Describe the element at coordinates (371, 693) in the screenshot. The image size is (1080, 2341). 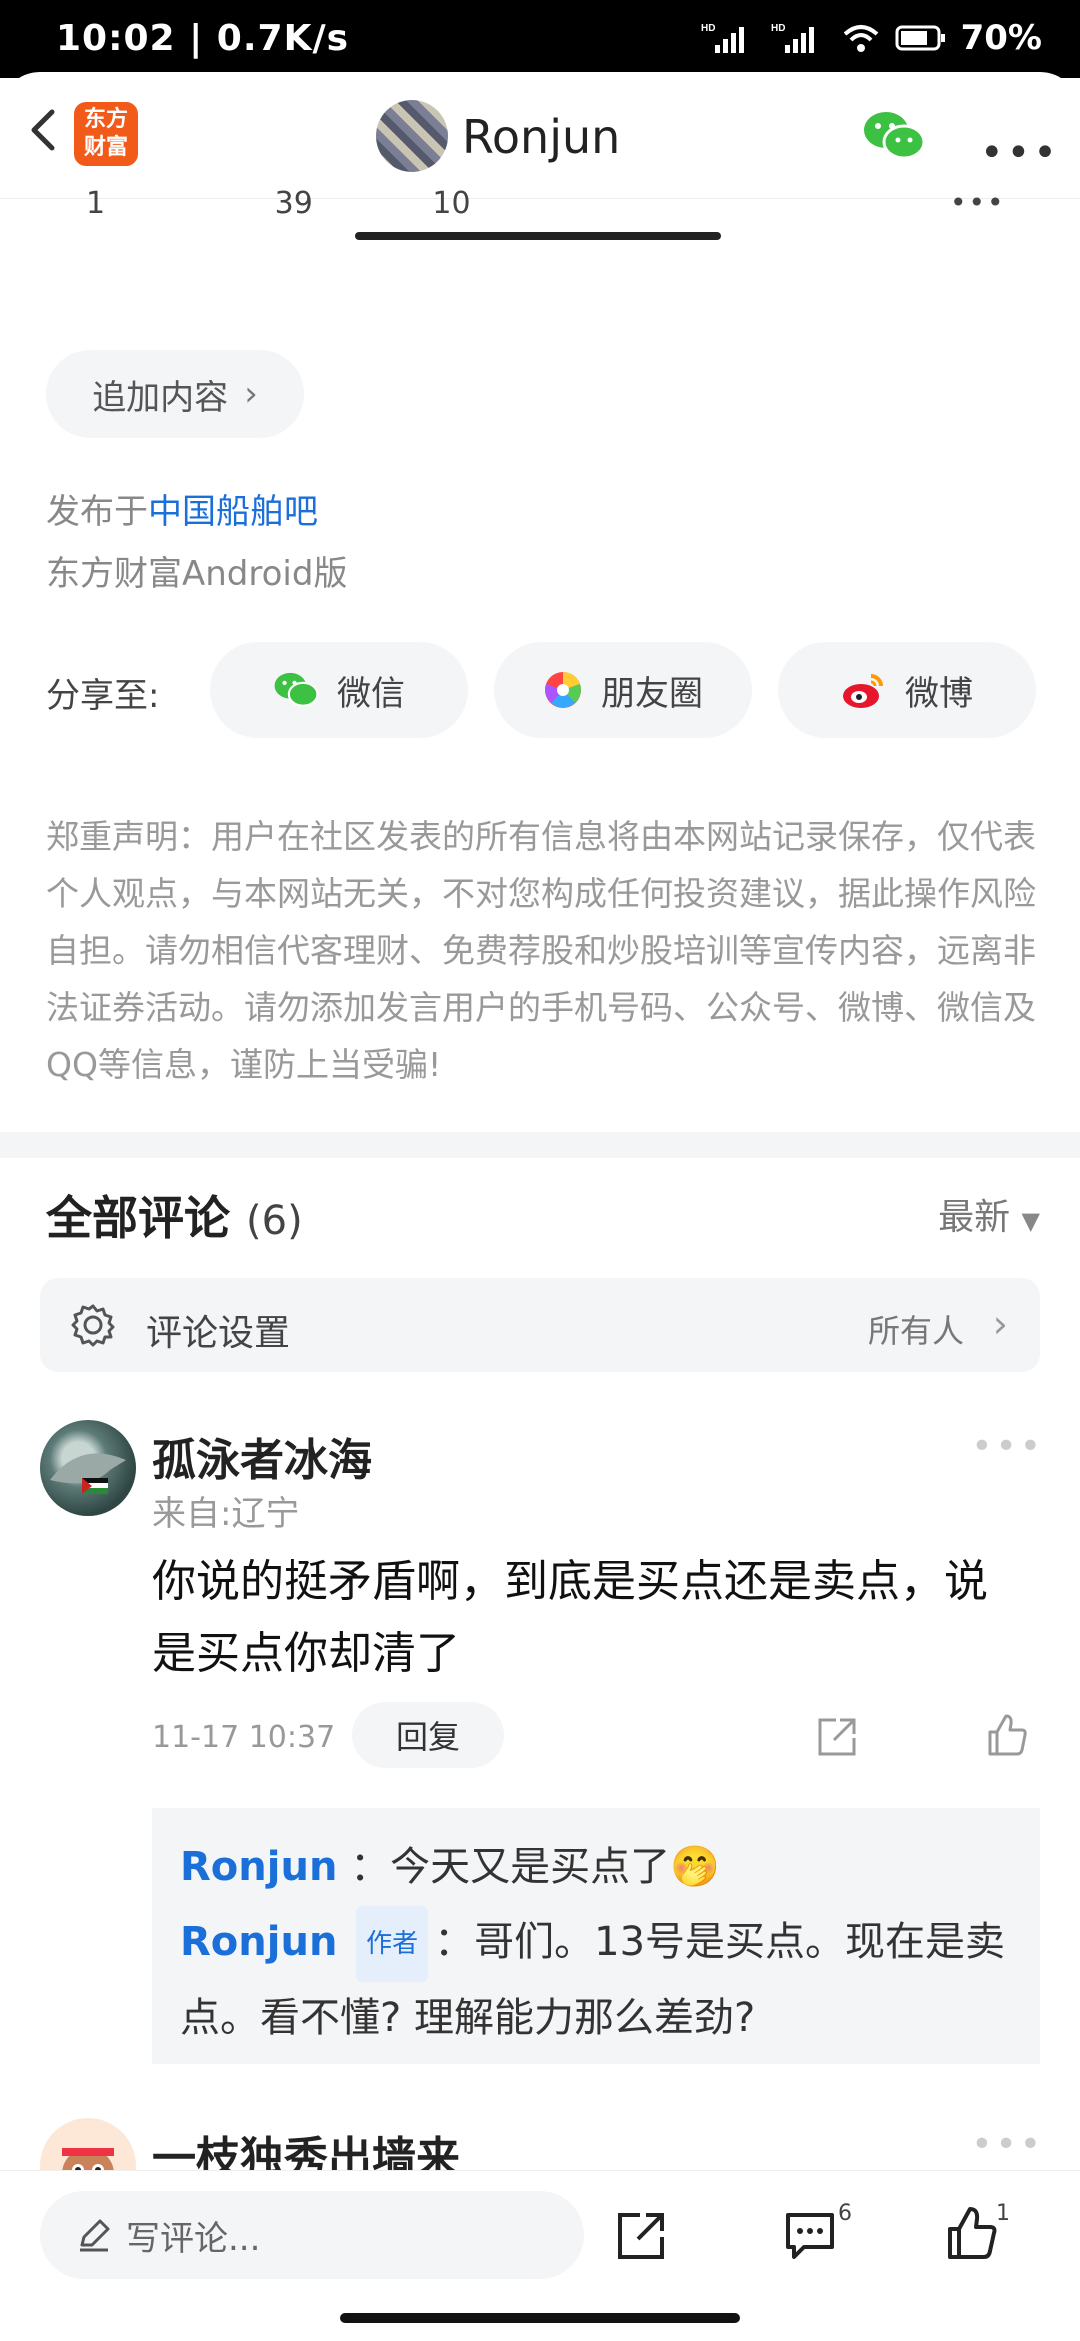
I see `share-wechat-label: 微信` at that location.